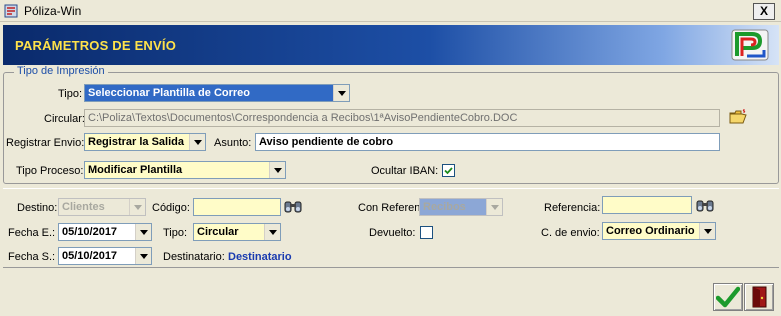 This screenshot has width=781, height=316. What do you see at coordinates (391, 45) in the screenshot?
I see `header-banner: PARÁMETROS DE ENVÍO` at bounding box center [391, 45].